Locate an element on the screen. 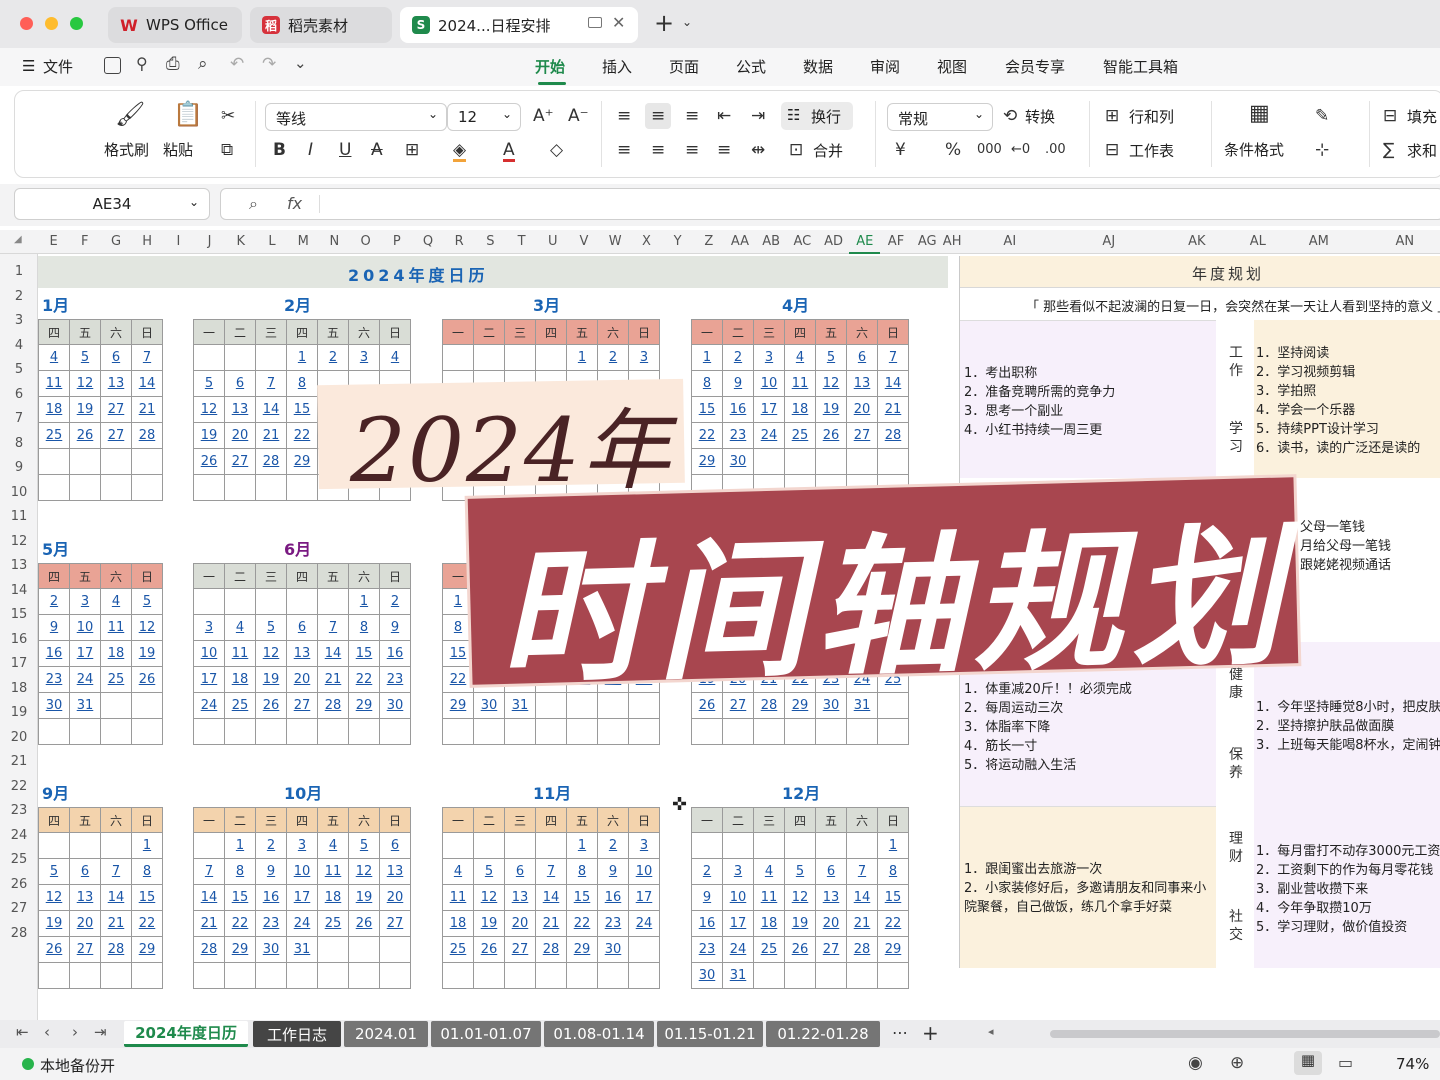 The image size is (1440, 1080). normal-view-icon: ▦ is located at coordinates (1308, 1063).